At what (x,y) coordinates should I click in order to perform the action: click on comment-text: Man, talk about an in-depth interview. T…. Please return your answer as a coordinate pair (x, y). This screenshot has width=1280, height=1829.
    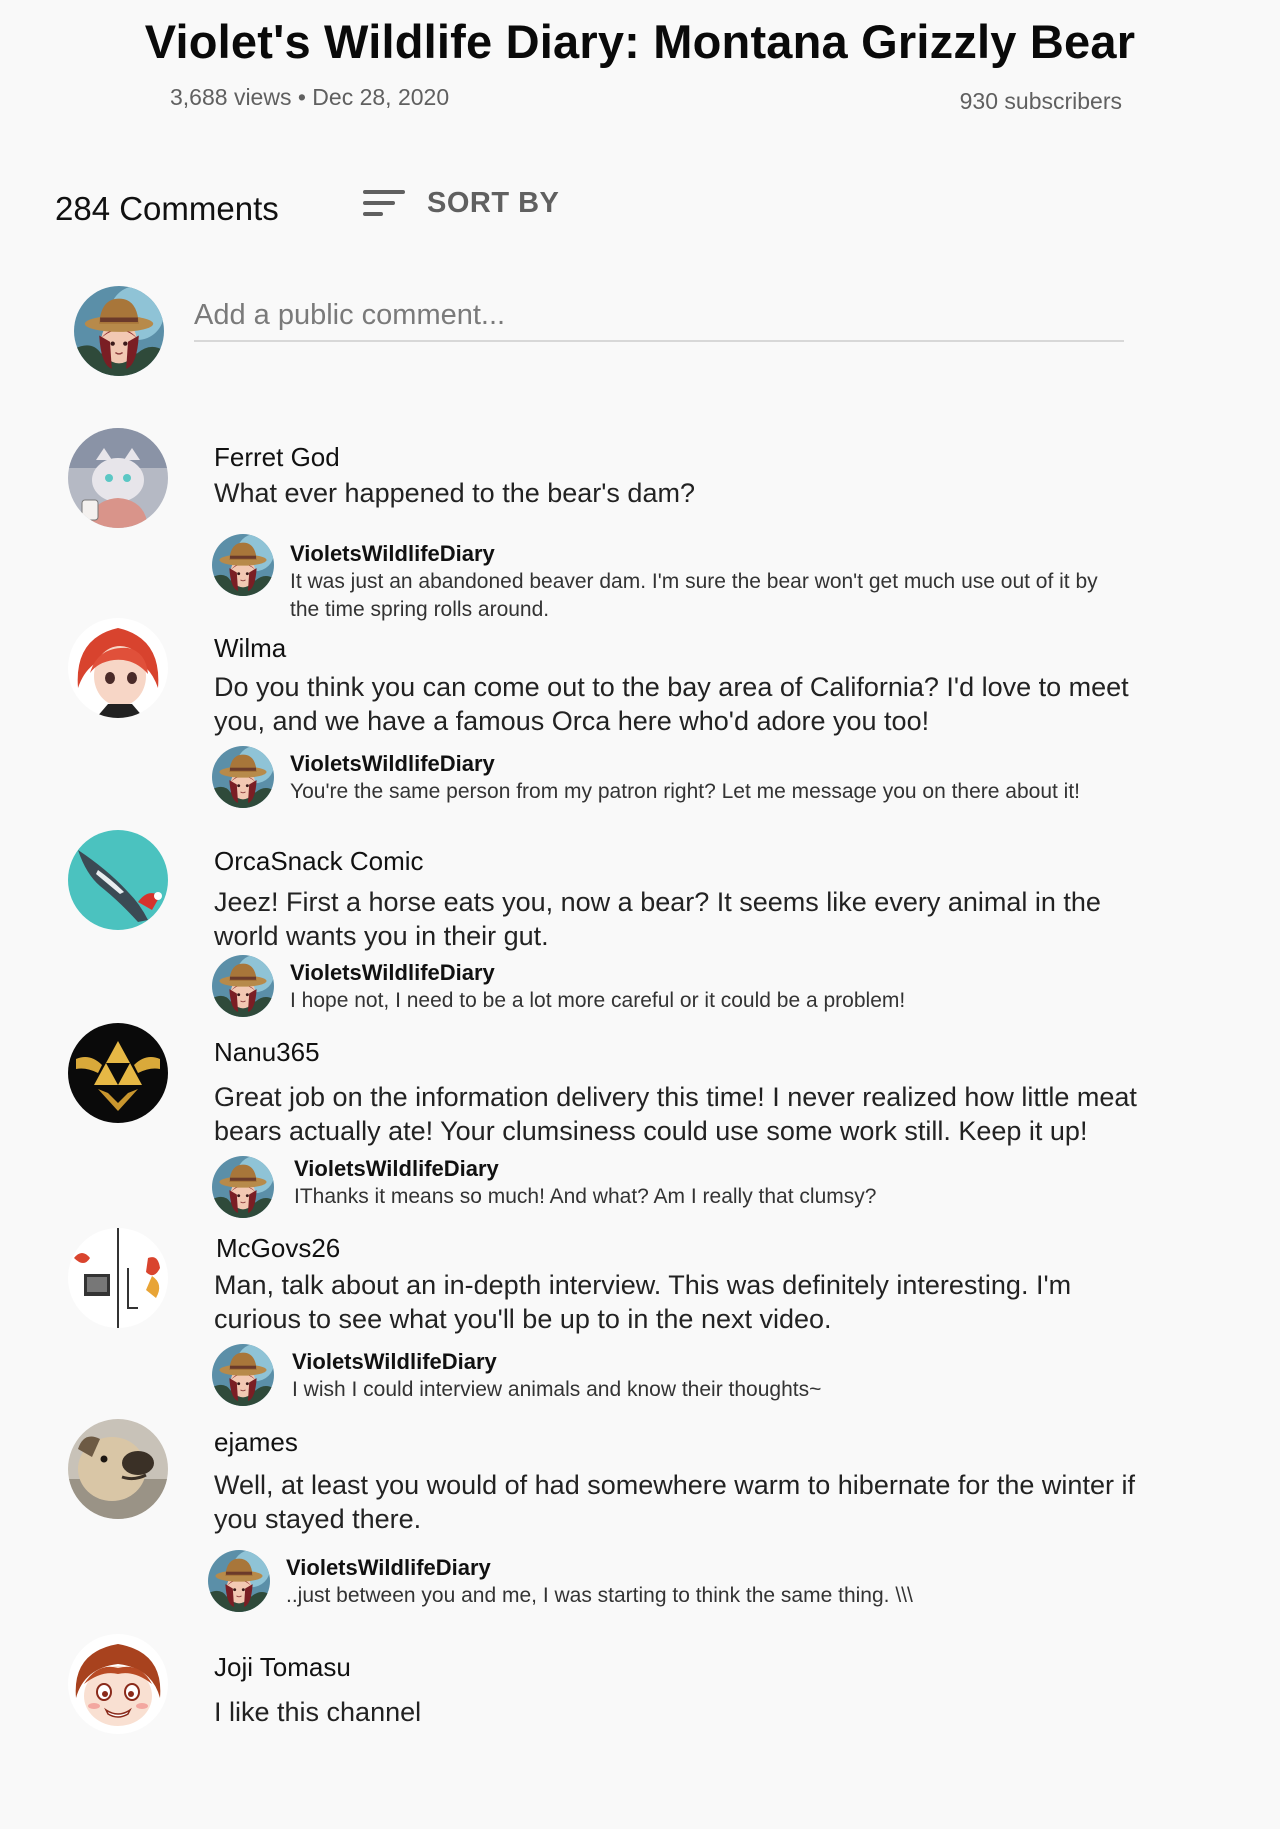
    Looking at the image, I should click on (643, 1302).